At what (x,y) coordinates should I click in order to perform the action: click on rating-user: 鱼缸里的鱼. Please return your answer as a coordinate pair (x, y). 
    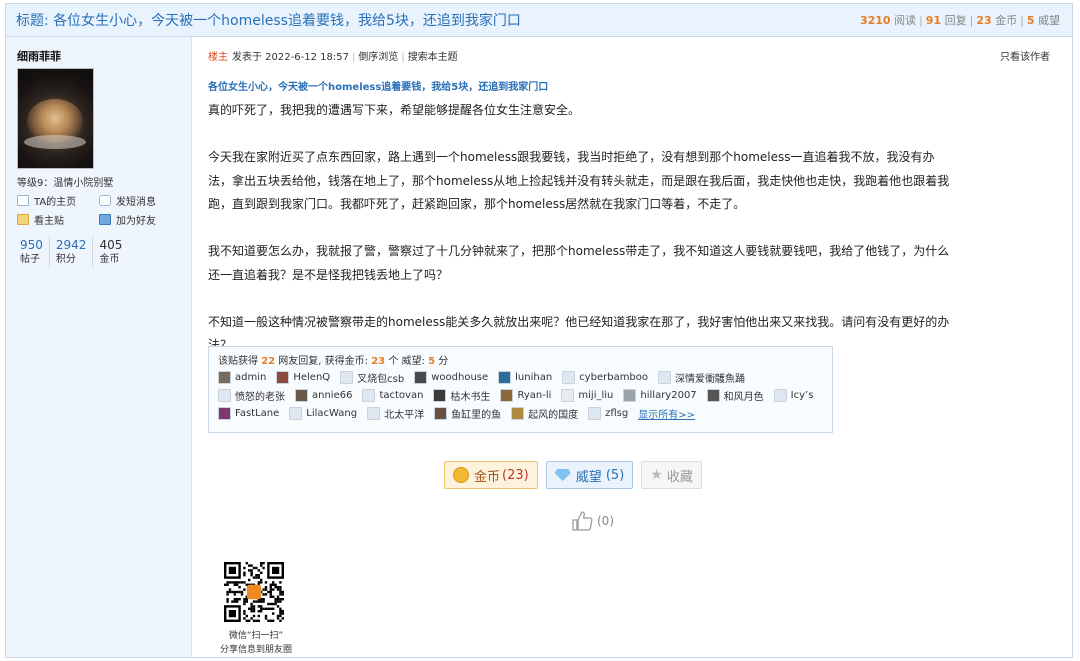
    Looking at the image, I should click on (467, 413).